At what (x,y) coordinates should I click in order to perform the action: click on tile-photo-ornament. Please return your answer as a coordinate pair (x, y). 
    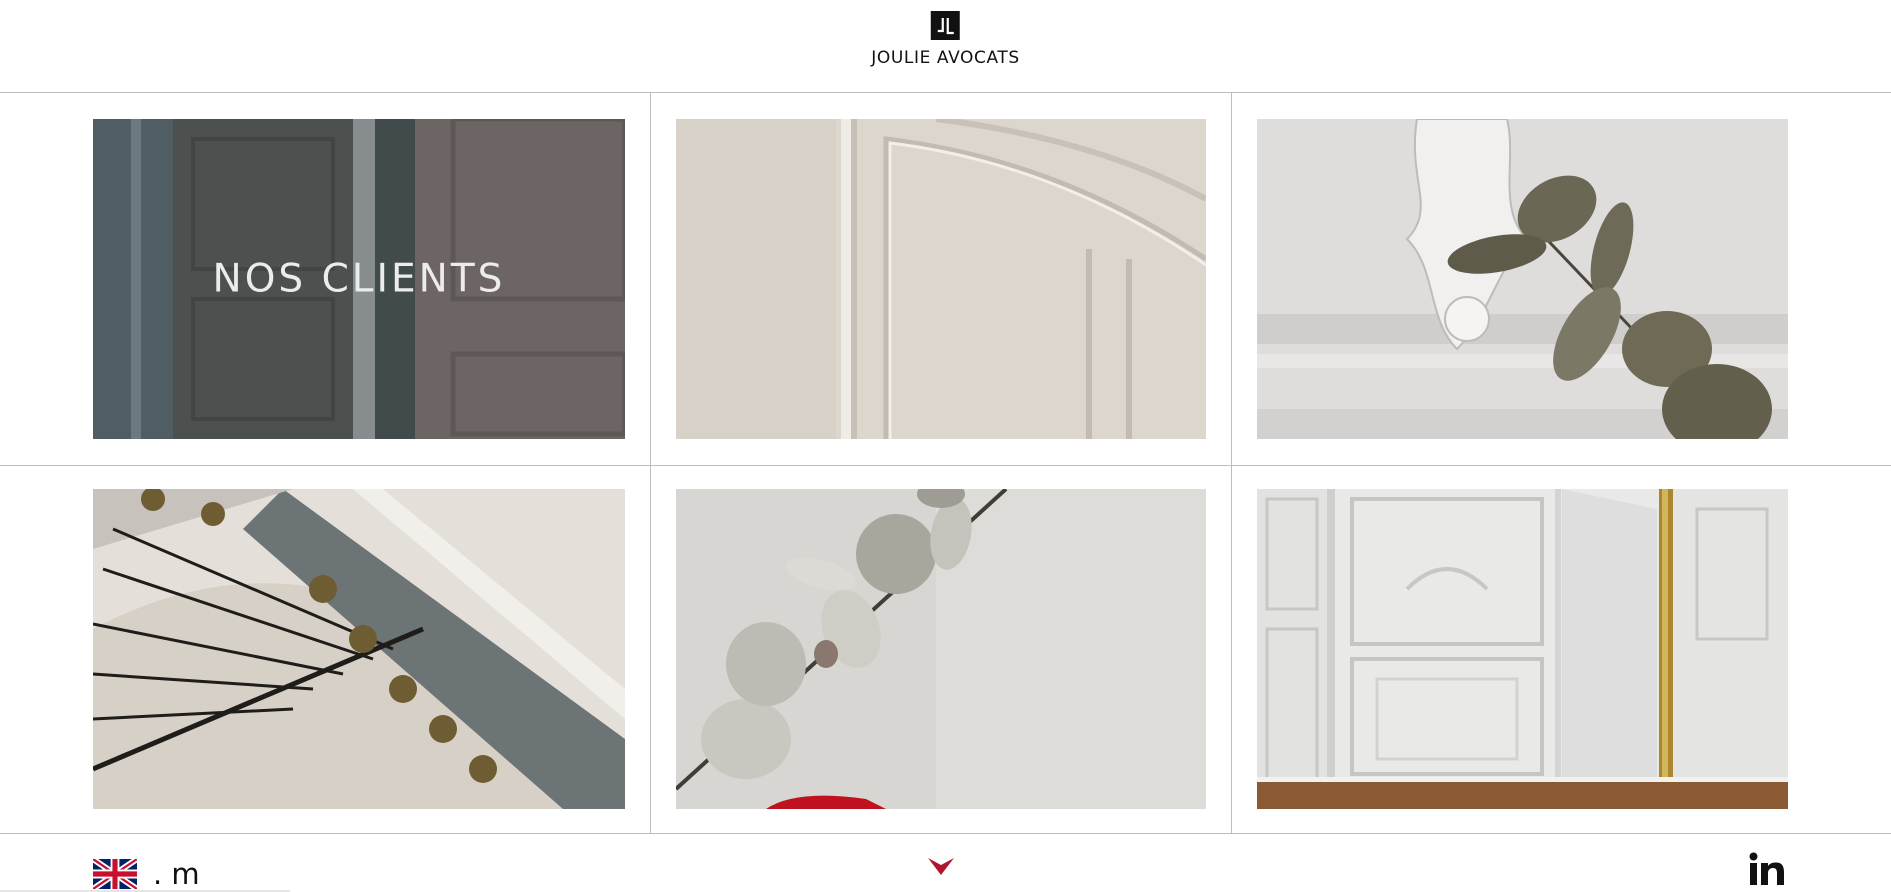
    Looking at the image, I should click on (1522, 279).